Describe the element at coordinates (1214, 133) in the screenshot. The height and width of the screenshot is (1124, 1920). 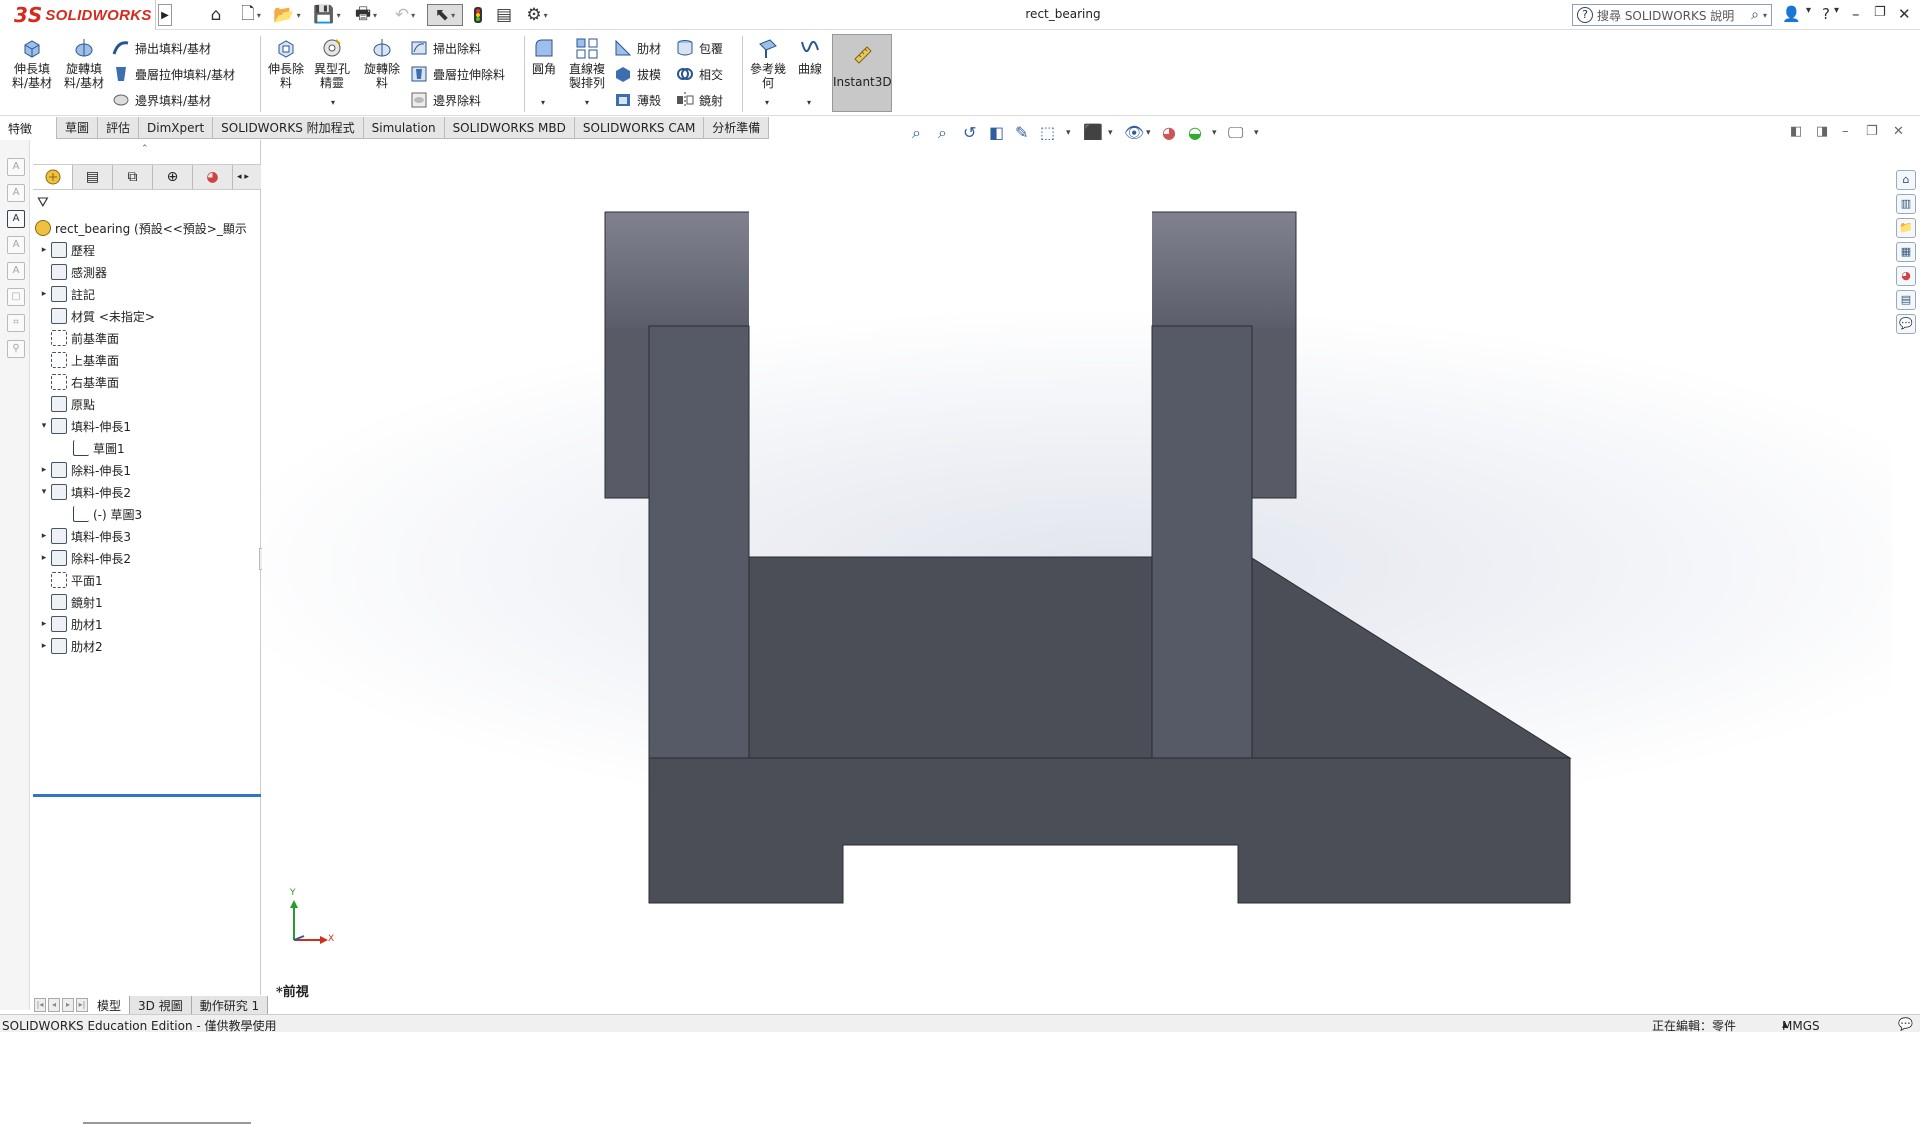
I see `apply-scene-dropdown: ▾` at that location.